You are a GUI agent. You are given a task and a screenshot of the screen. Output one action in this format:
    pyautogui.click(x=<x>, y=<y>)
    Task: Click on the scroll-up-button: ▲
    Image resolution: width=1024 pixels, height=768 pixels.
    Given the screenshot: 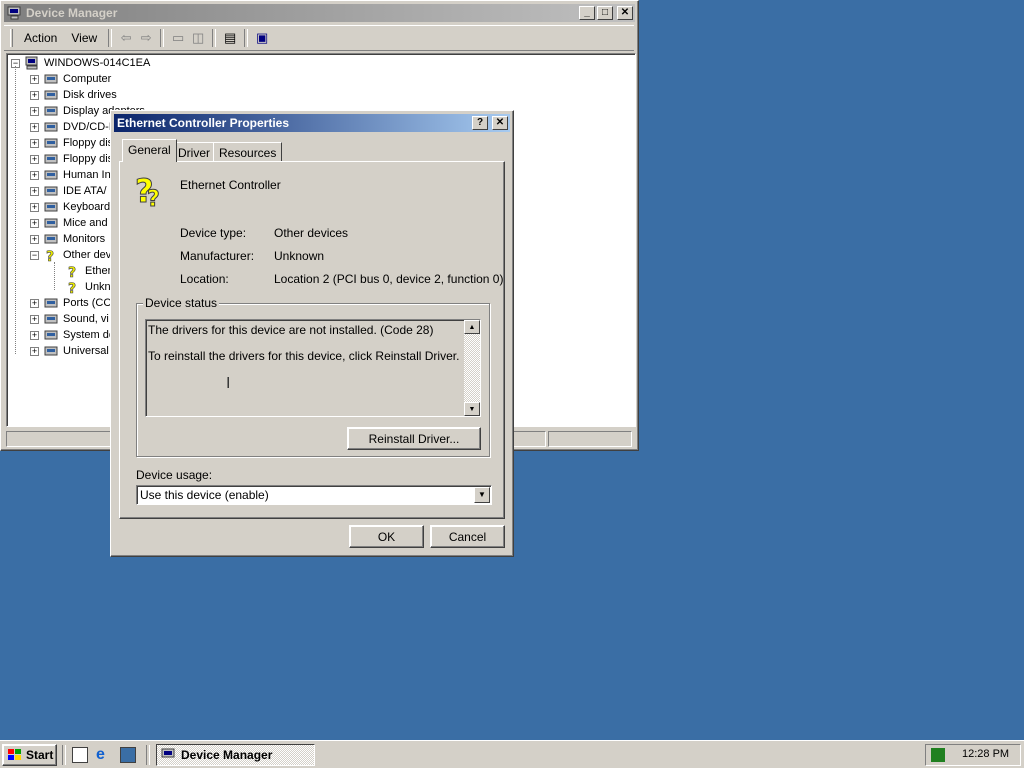 What is the action you would take?
    pyautogui.click(x=472, y=327)
    